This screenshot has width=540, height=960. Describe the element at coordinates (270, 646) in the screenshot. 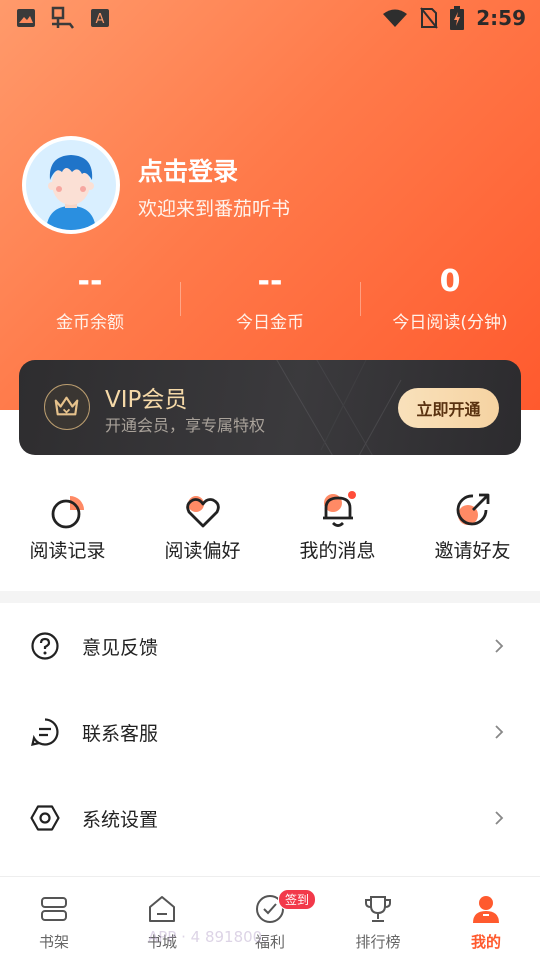

I see `menu-item-feedback: 意见反馈` at that location.